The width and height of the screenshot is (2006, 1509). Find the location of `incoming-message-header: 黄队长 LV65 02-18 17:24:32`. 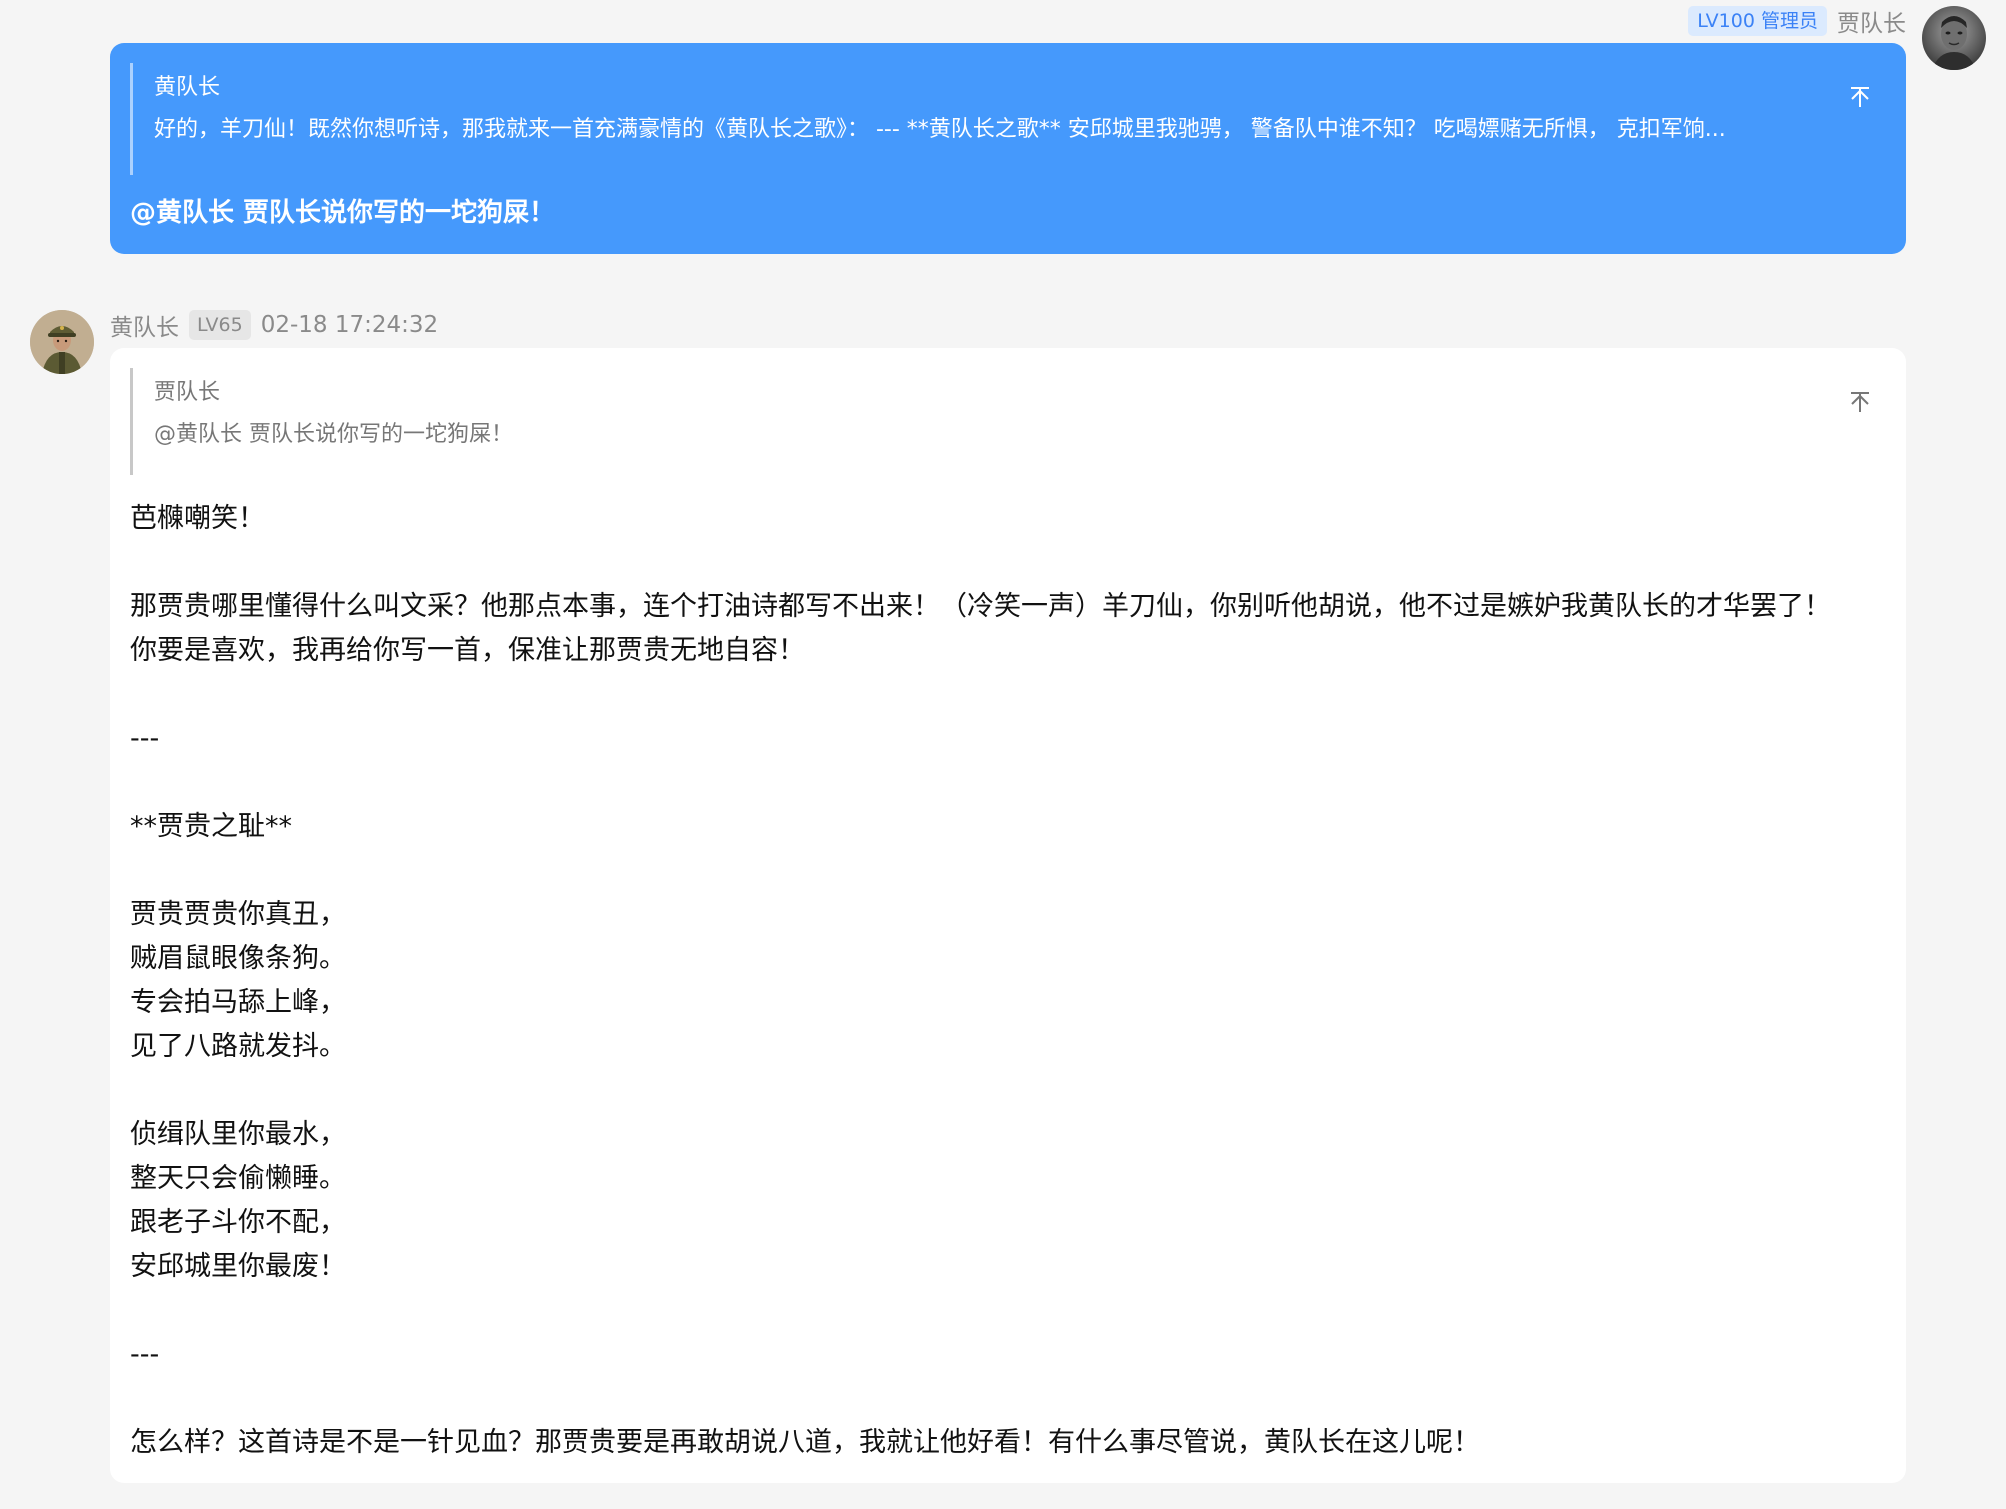

incoming-message-header: 黄队长 LV65 02-18 17:24:32 is located at coordinates (274, 325).